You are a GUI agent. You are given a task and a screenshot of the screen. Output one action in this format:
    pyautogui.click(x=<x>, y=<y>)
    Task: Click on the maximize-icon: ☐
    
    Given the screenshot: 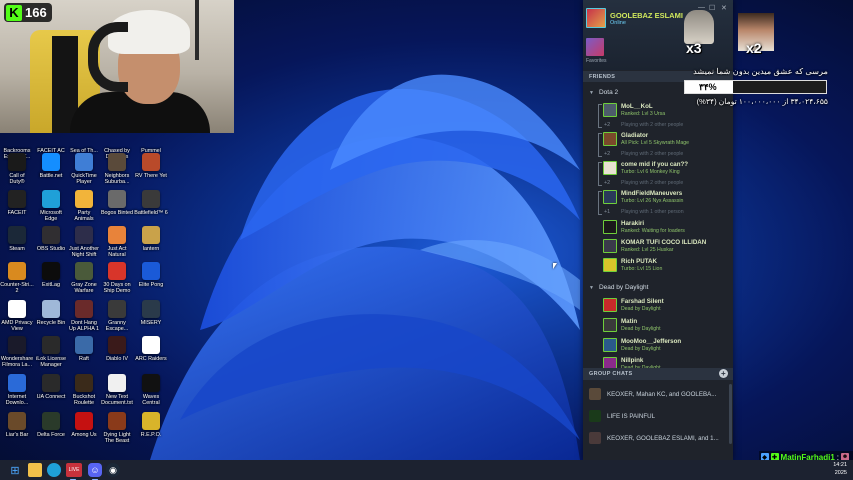 What is the action you would take?
    pyautogui.click(x=712, y=8)
    